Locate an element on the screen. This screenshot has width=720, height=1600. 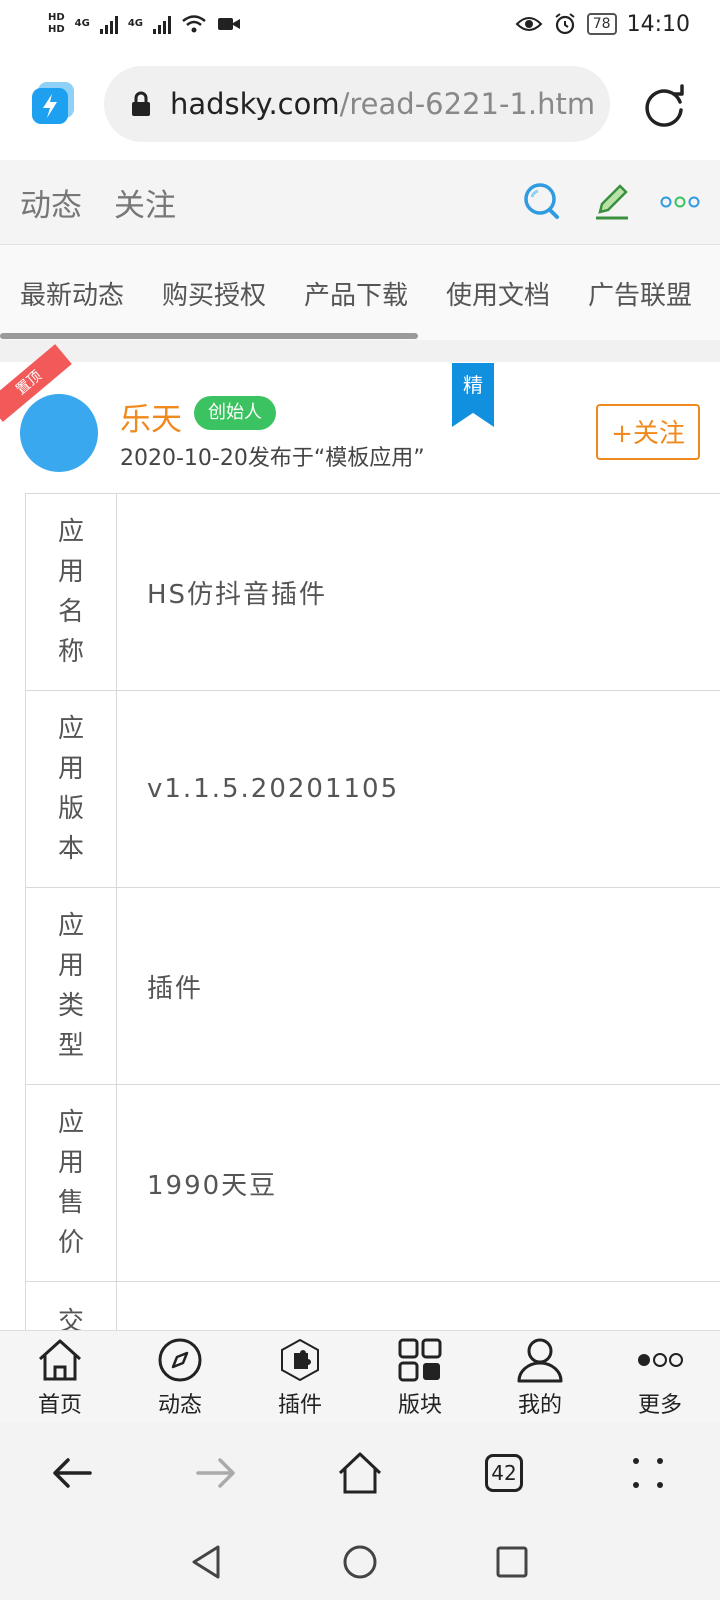
plugin-icon is located at coordinates (300, 1360).